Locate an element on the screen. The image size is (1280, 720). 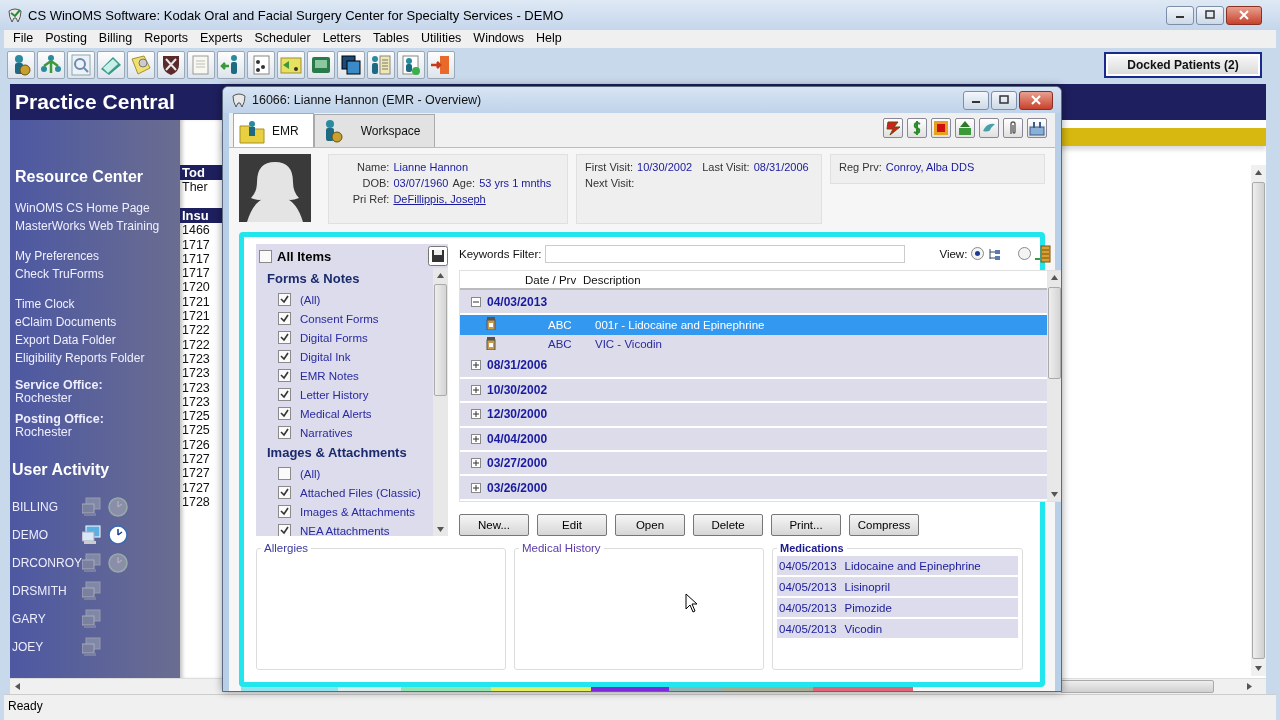
table-cell-text: 1728 is located at coordinates (196, 502).